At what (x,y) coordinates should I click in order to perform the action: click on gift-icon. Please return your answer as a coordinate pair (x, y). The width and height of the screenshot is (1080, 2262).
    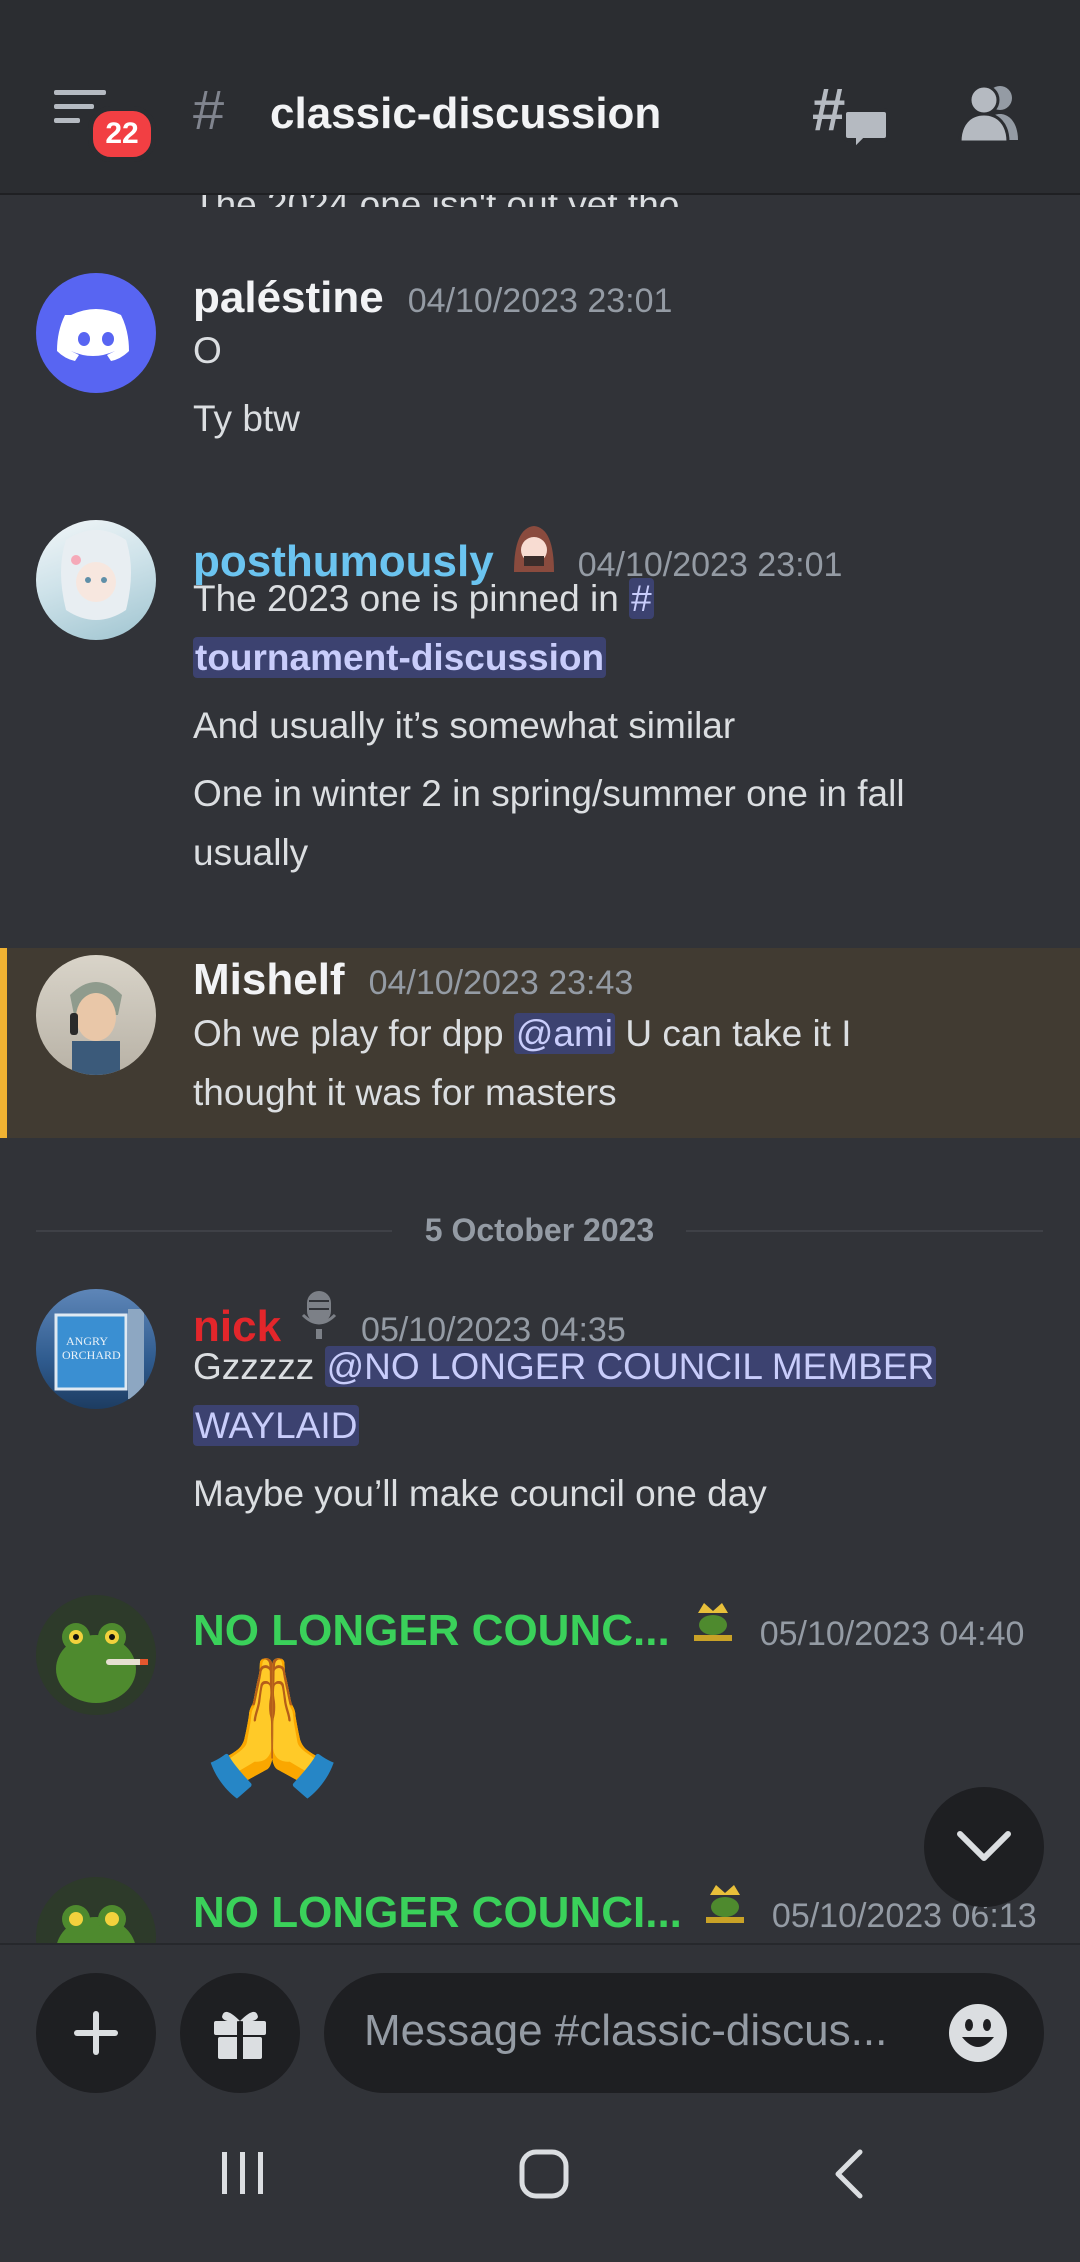
    Looking at the image, I should click on (240, 2035).